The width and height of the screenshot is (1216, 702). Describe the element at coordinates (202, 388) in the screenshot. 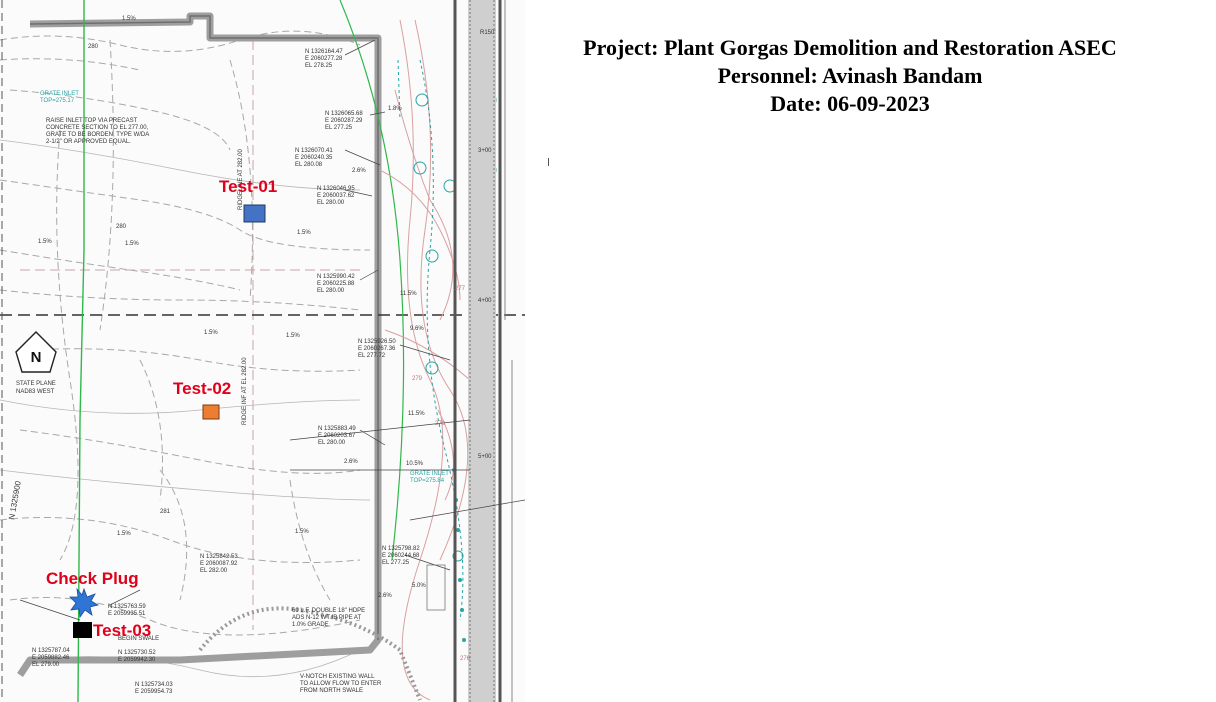

I see `test-02-label: Test-02` at that location.